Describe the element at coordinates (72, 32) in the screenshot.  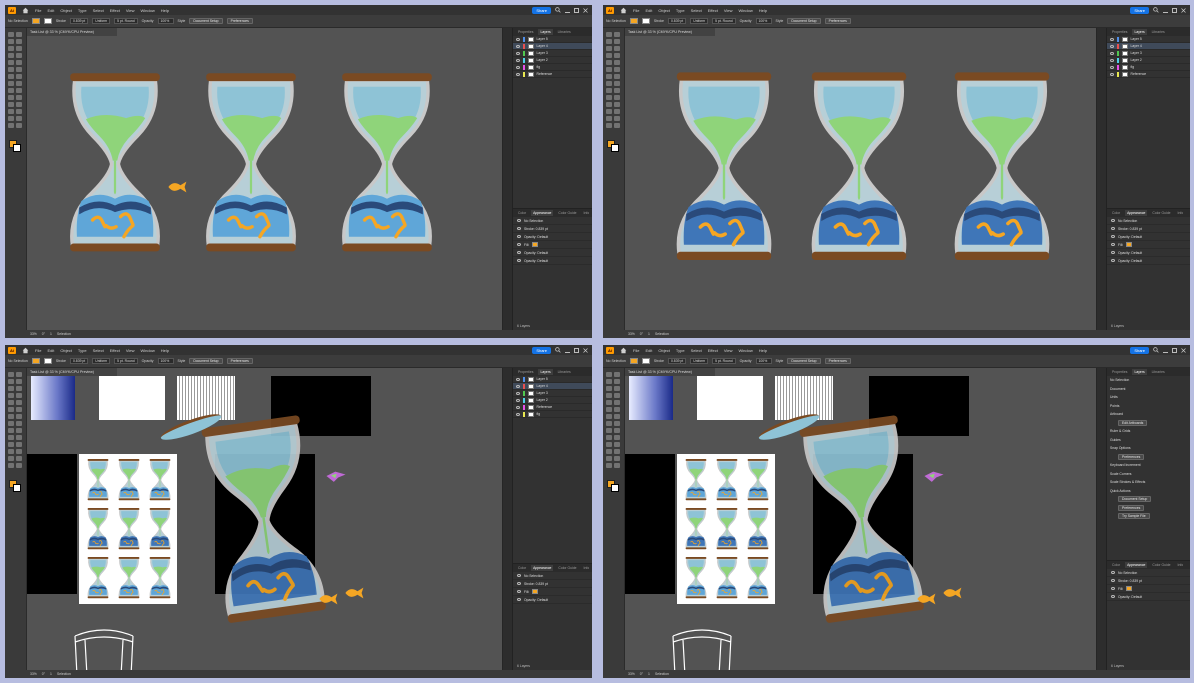
I see `document-tab: Task List @ 33 % (CMYK/CPU Preview)` at that location.